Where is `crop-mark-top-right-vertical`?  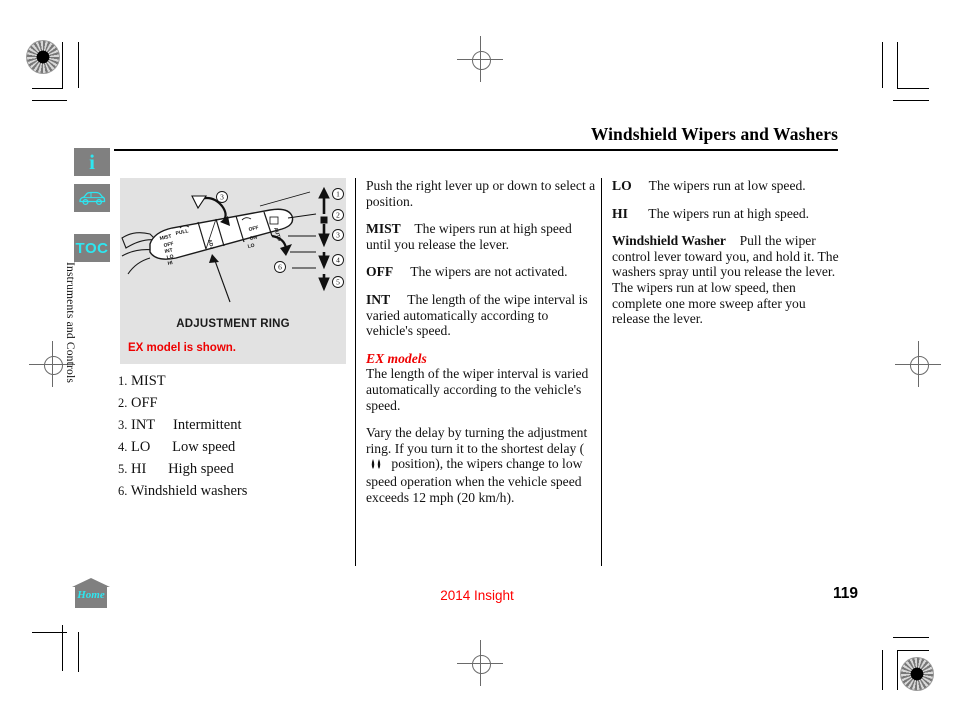
crop-mark-top-right-vertical is located at coordinates (882, 65).